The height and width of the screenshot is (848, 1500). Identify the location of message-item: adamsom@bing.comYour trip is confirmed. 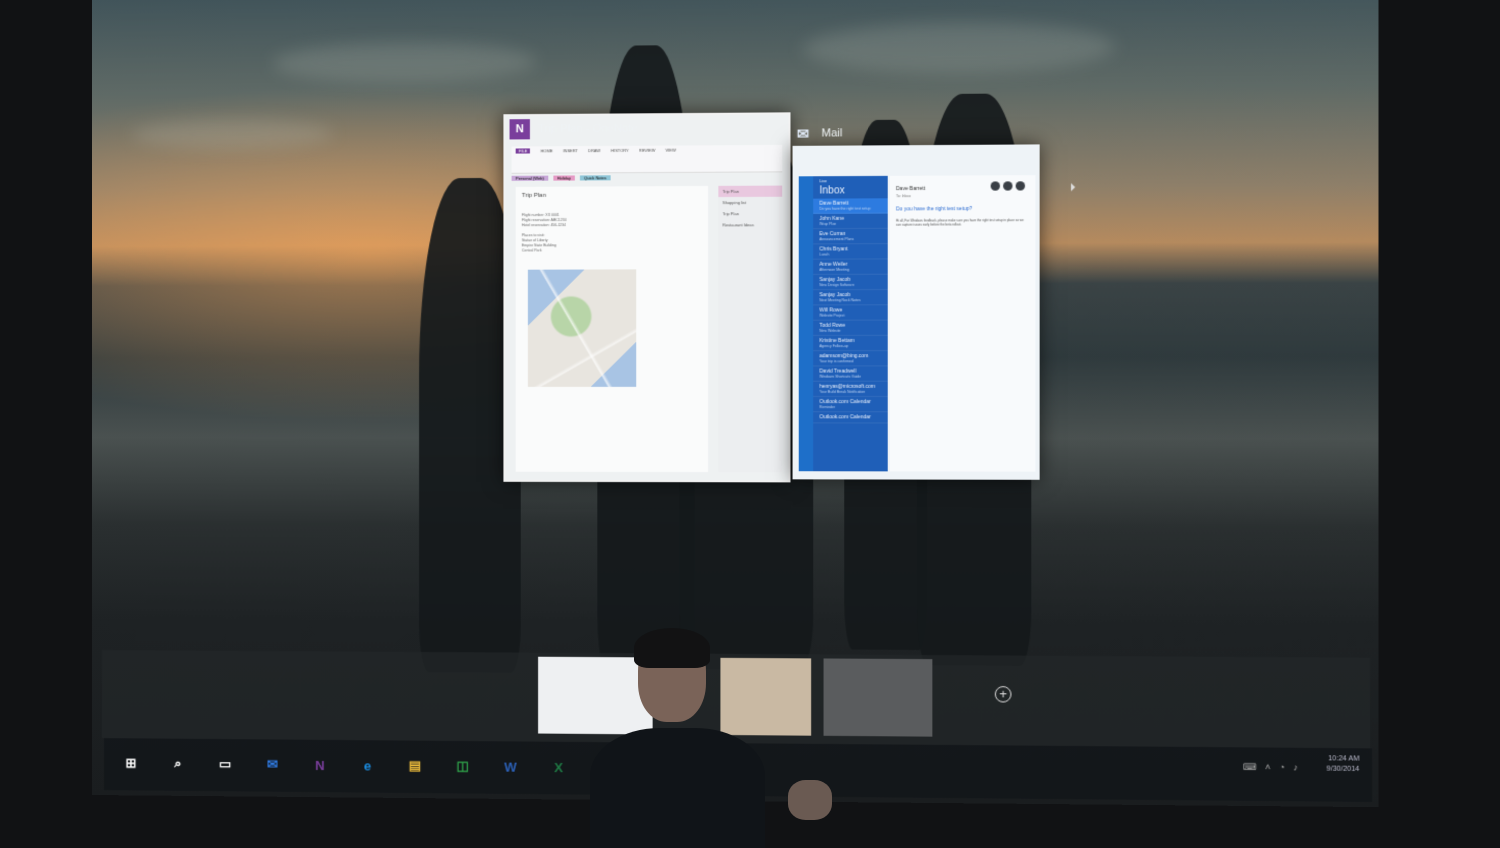
(850, 358).